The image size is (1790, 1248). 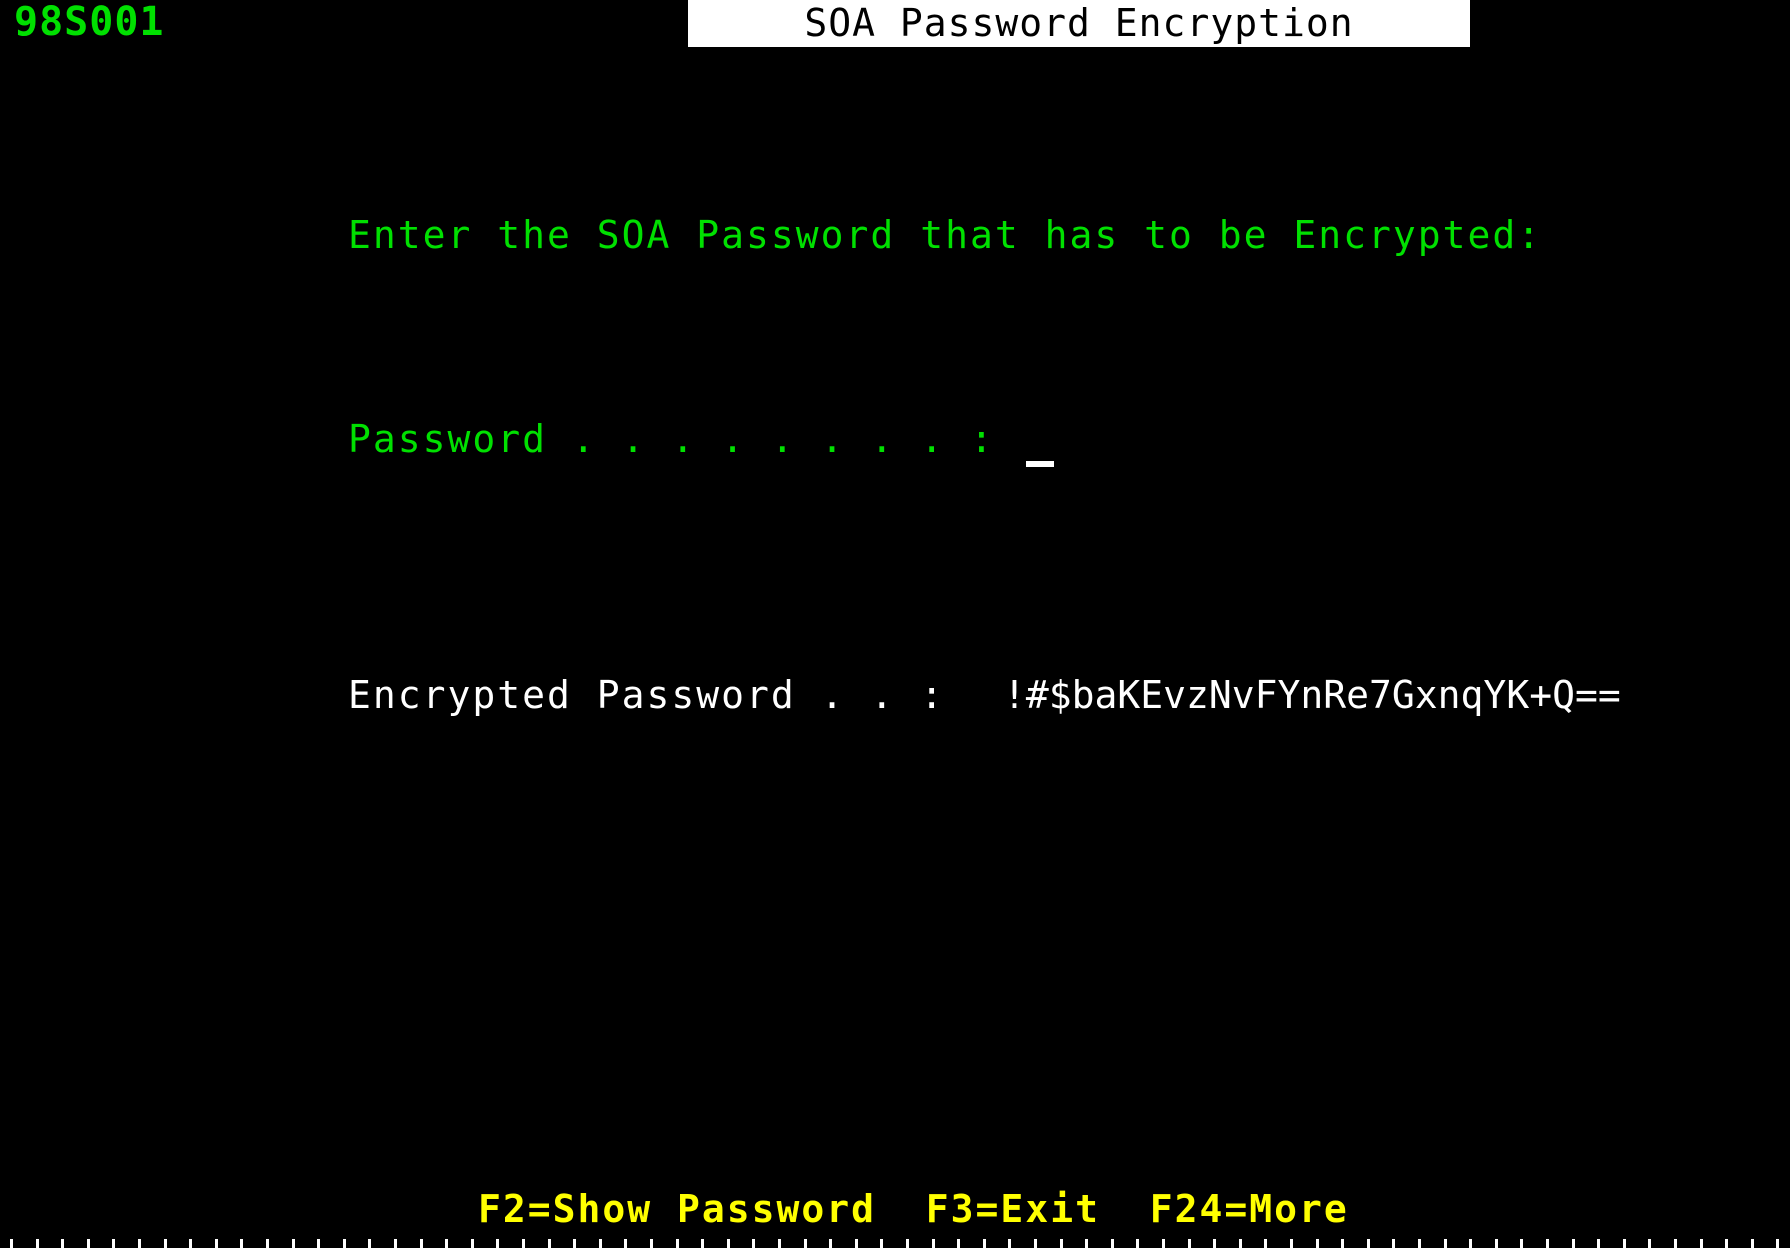 I want to click on column-ruler, so click(x=895, y=1243).